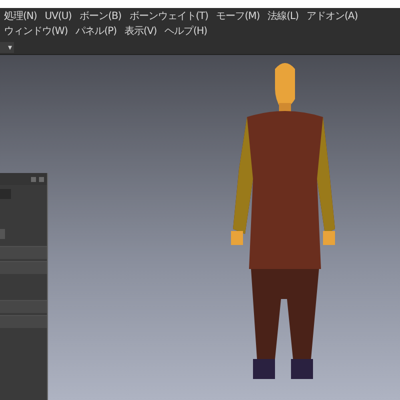  I want to click on menu-item: 法線(L), so click(283, 16).